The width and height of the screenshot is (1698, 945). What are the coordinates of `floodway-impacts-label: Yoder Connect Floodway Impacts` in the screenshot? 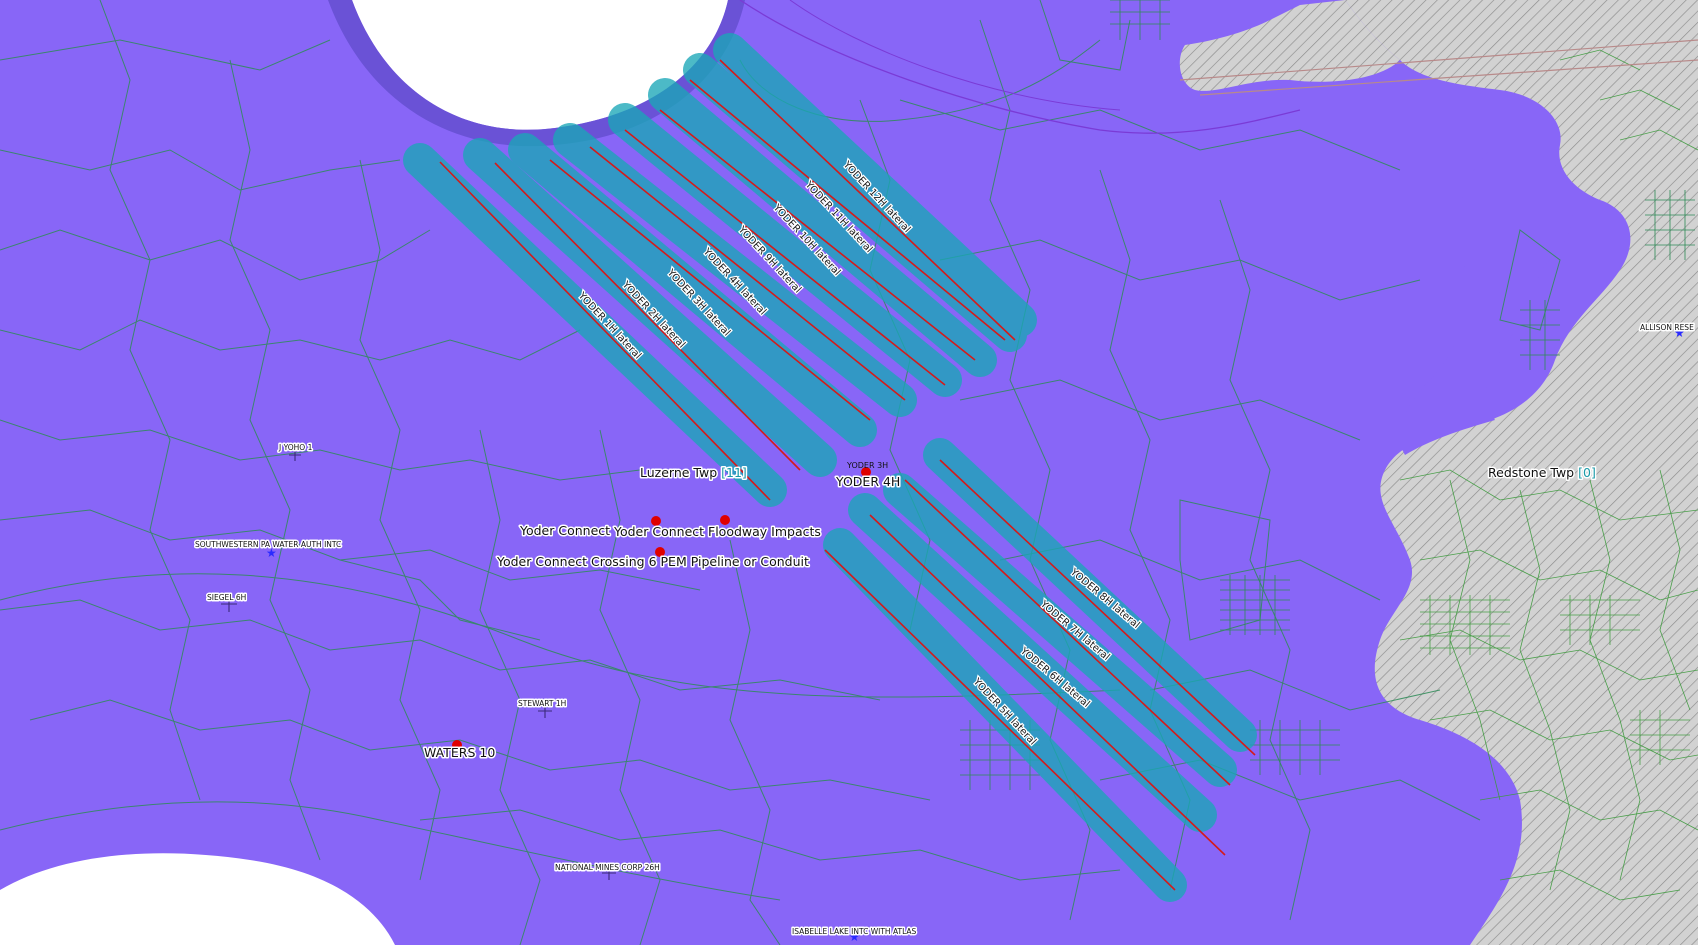 It's located at (717, 531).